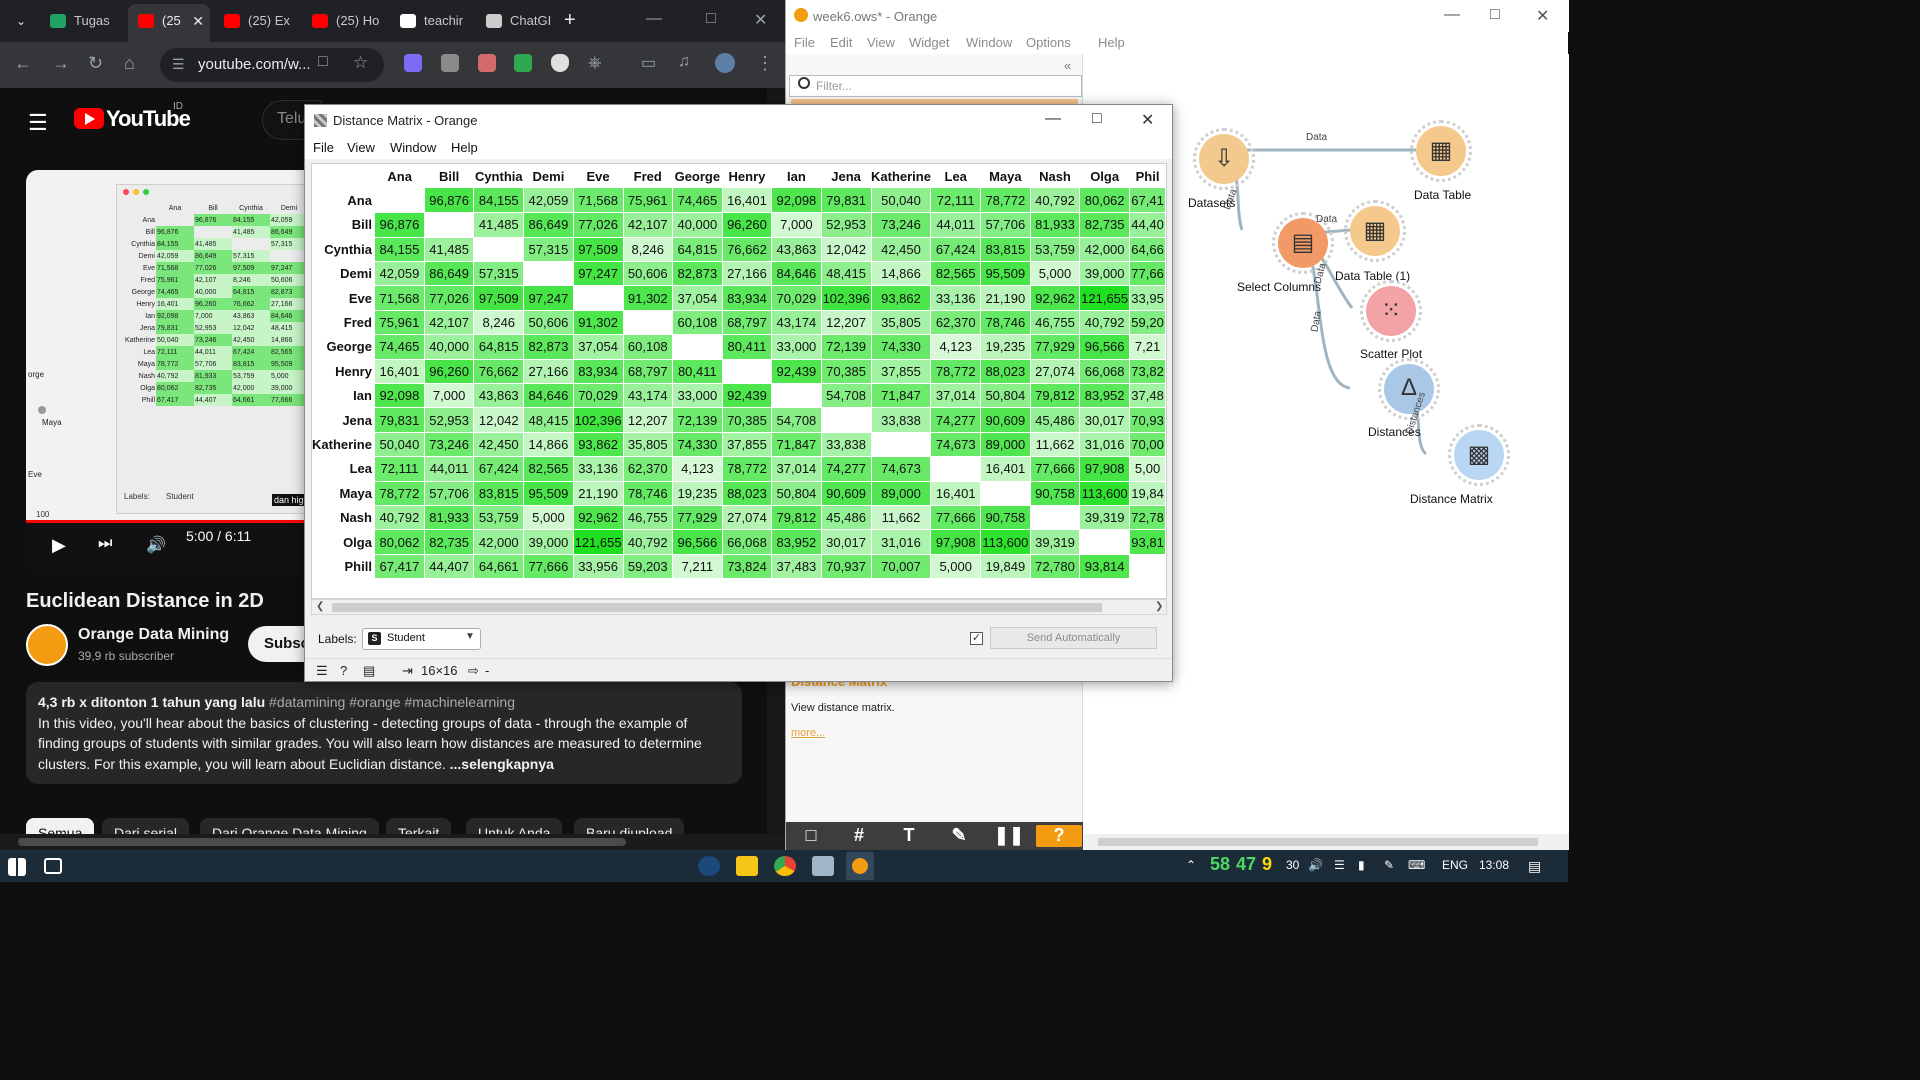  What do you see at coordinates (955, 274) in the screenshot?
I see `matrix-cell: 82,565` at bounding box center [955, 274].